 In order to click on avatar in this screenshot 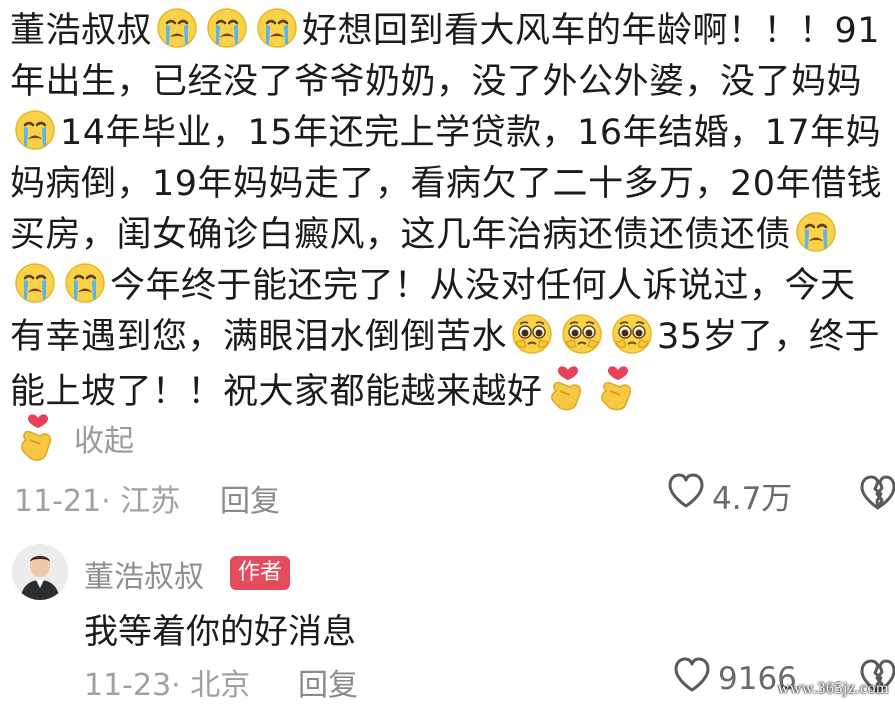, I will do `click(40, 572)`.